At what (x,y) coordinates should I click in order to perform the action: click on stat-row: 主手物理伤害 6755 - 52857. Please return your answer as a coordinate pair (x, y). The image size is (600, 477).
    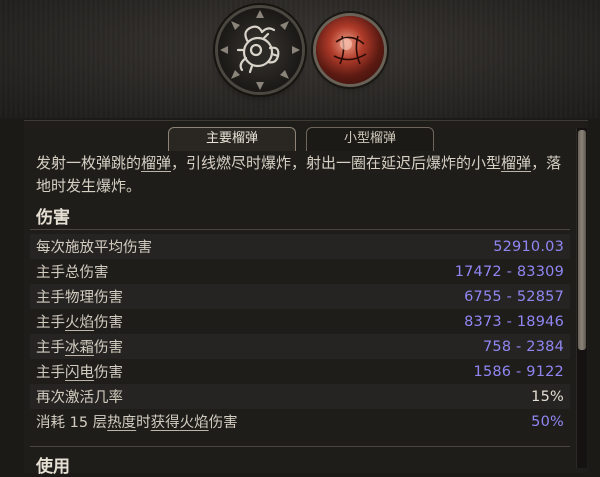
    Looking at the image, I should click on (300, 296).